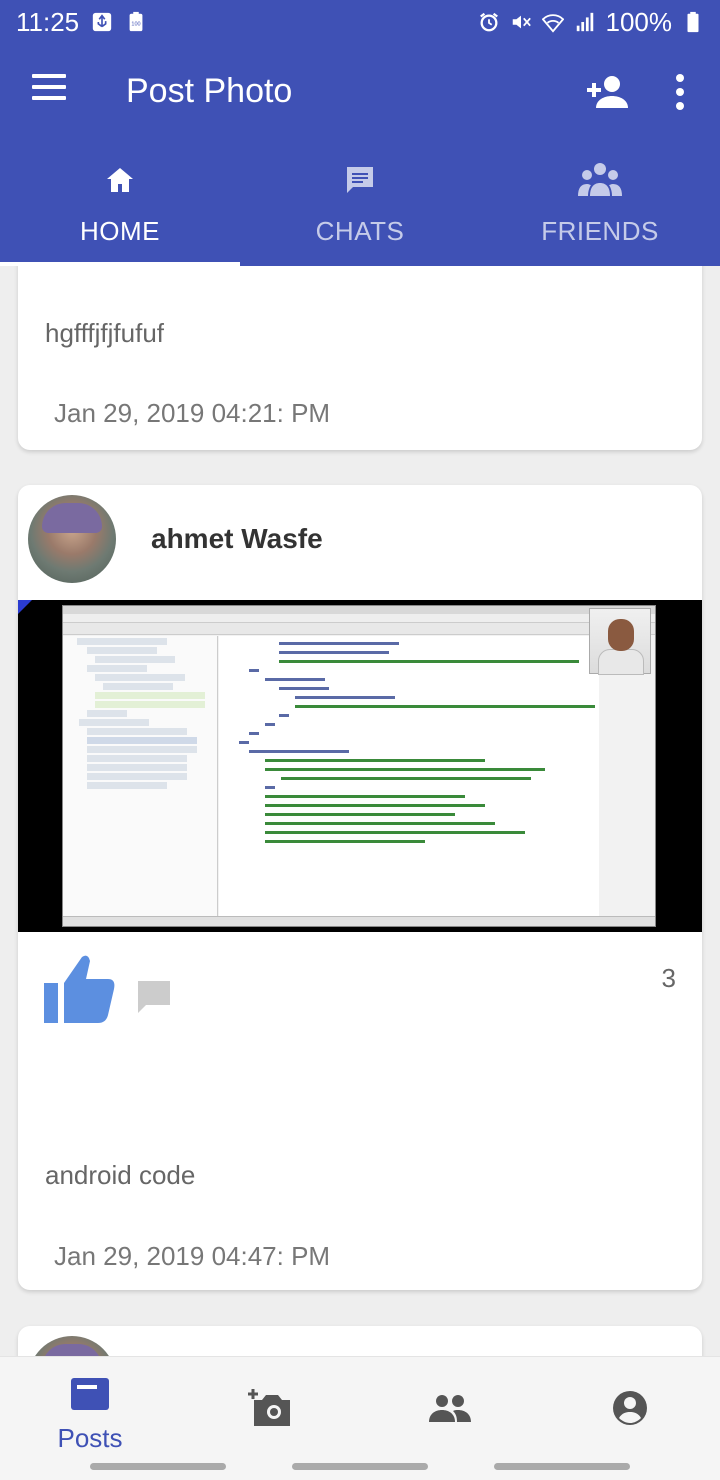  Describe the element at coordinates (668, 978) in the screenshot. I see `like-count: 3` at that location.